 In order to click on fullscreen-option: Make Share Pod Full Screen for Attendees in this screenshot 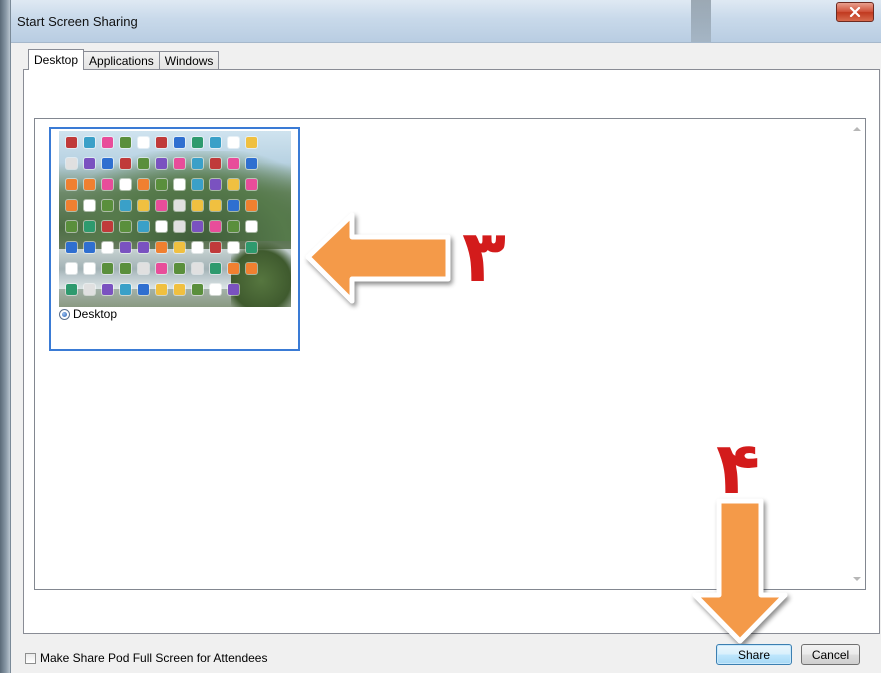, I will do `click(146, 658)`.